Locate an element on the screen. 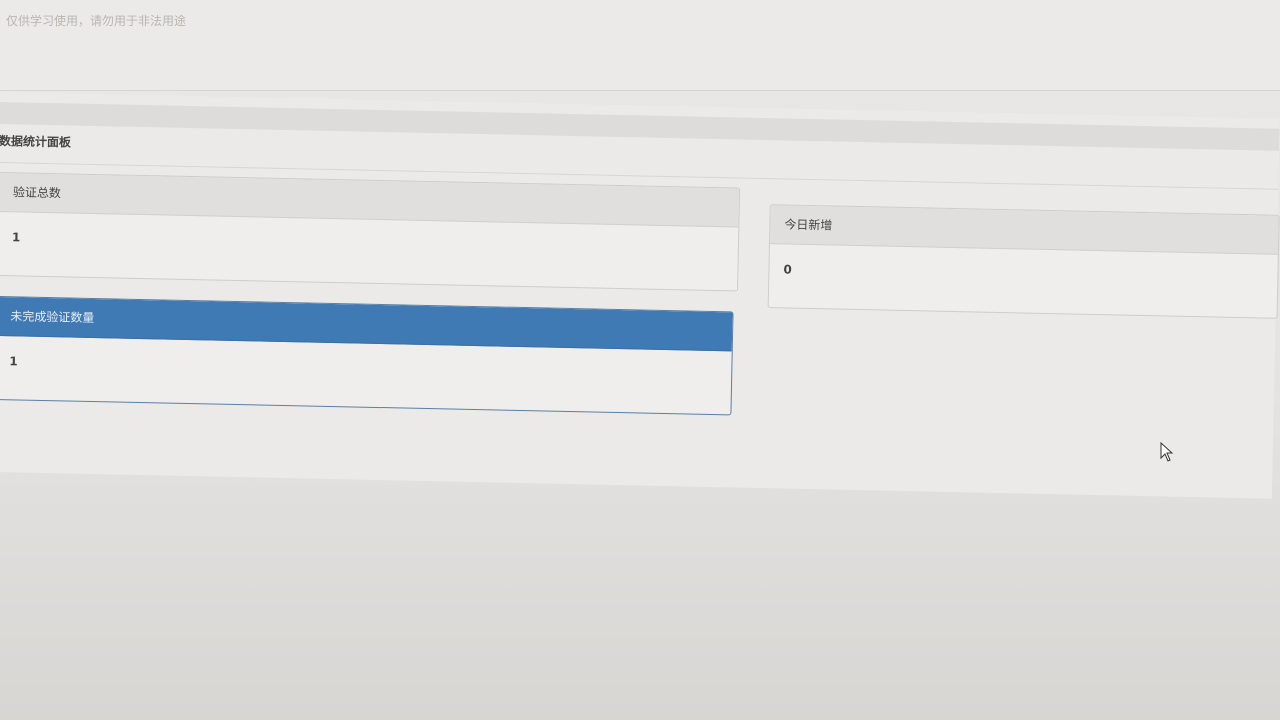  section-bar is located at coordinates (640, 126).